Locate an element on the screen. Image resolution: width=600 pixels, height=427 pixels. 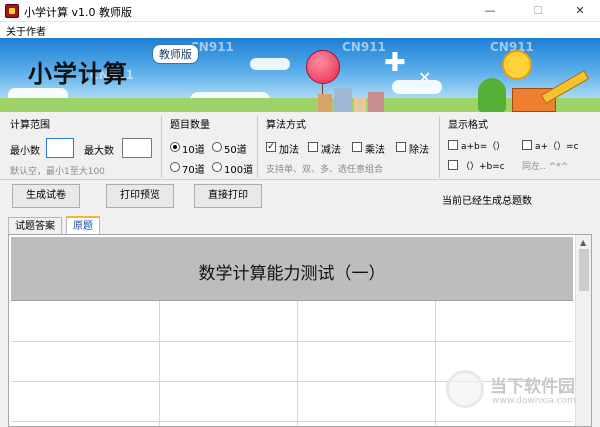
tab-answers: 试题答案 is located at coordinates (35, 226).